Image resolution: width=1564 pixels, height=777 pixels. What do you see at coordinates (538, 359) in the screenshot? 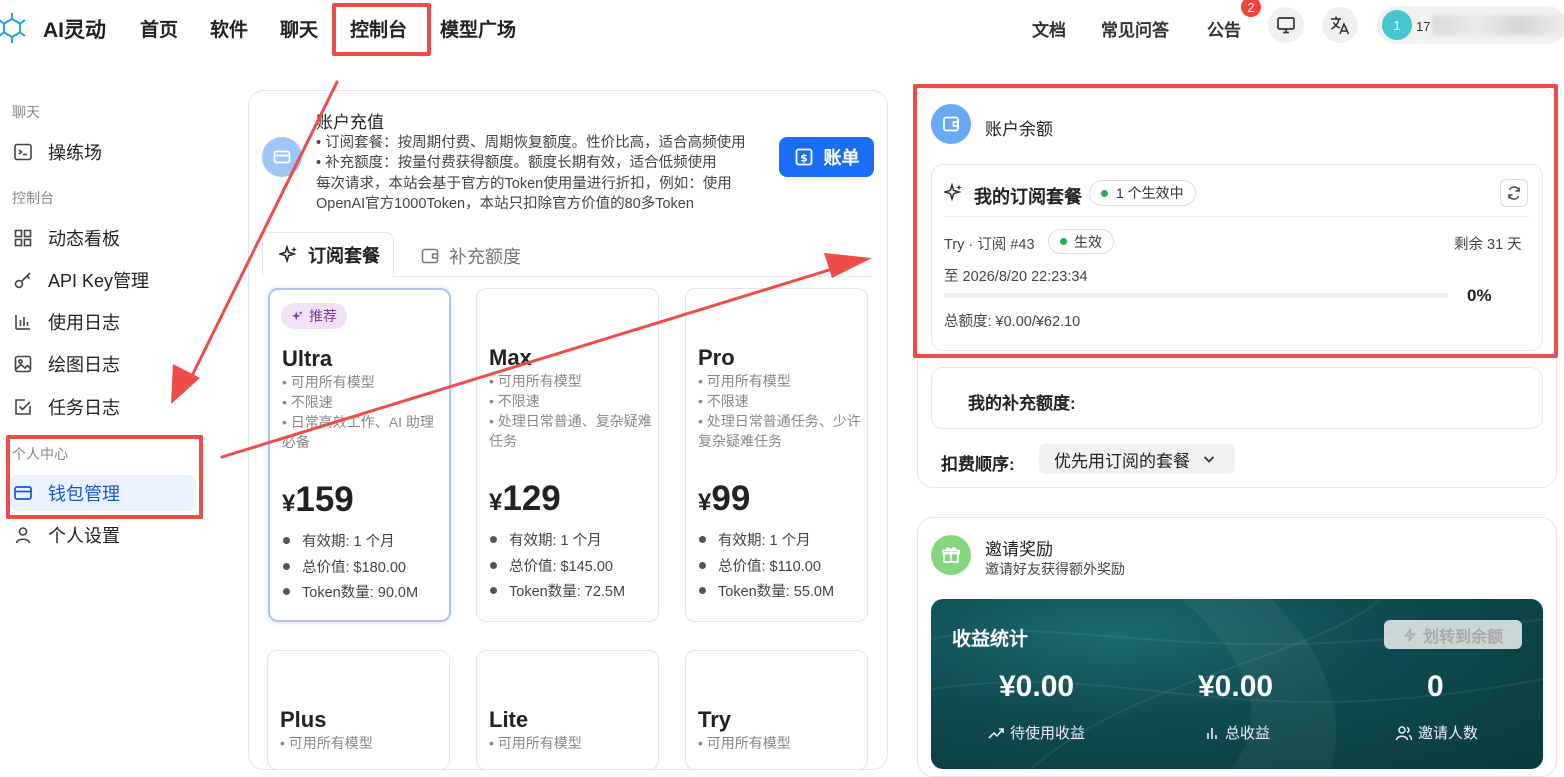
I see `arrow-wallet-to-balance` at bounding box center [538, 359].